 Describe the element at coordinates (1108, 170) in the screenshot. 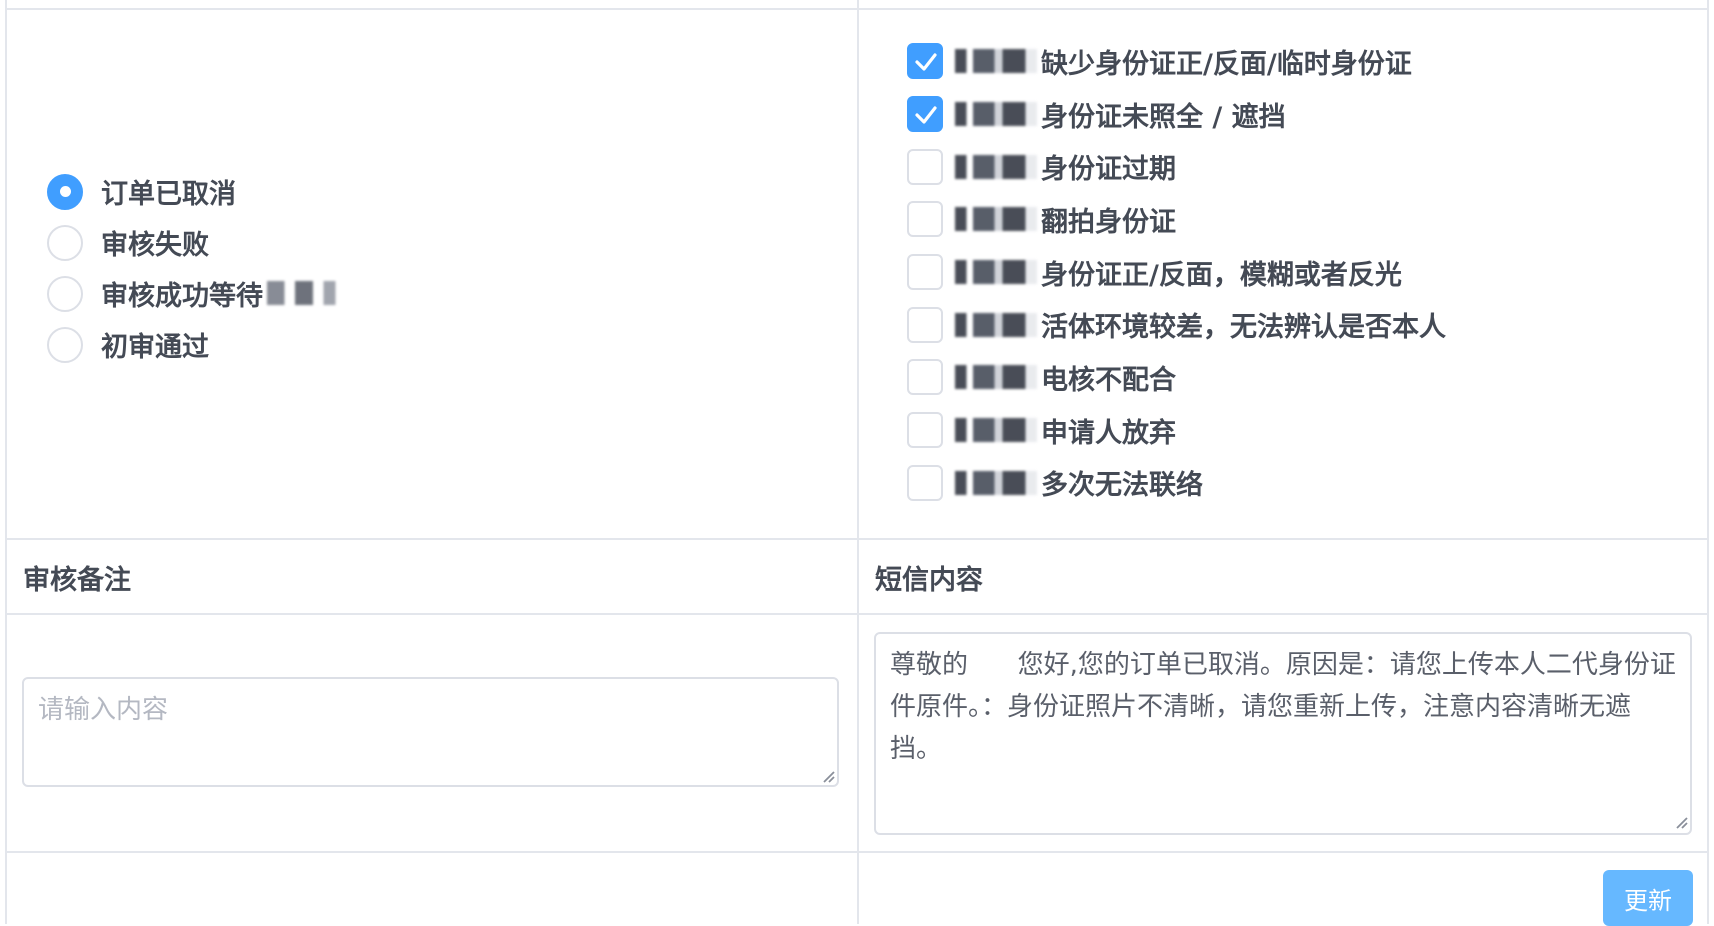

I see `checkbox-label-text: 身份证过期` at that location.